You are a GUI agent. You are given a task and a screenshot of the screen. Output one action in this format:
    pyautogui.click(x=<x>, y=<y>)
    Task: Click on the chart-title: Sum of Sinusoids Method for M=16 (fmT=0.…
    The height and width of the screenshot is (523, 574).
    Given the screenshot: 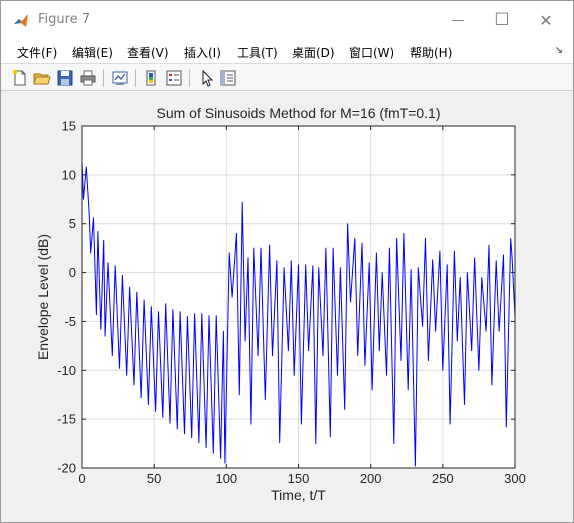 What is the action you would take?
    pyautogui.click(x=298, y=113)
    